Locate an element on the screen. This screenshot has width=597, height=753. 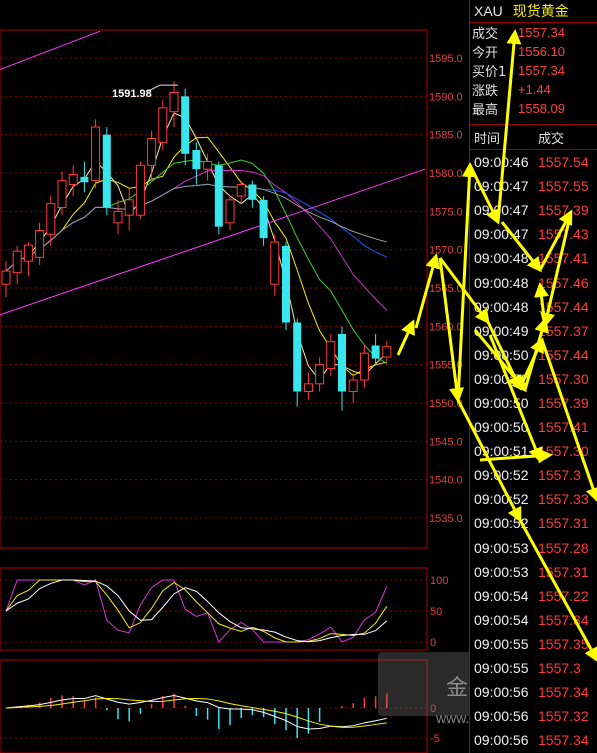
quote-value: 1557.34 is located at coordinates (541, 70).